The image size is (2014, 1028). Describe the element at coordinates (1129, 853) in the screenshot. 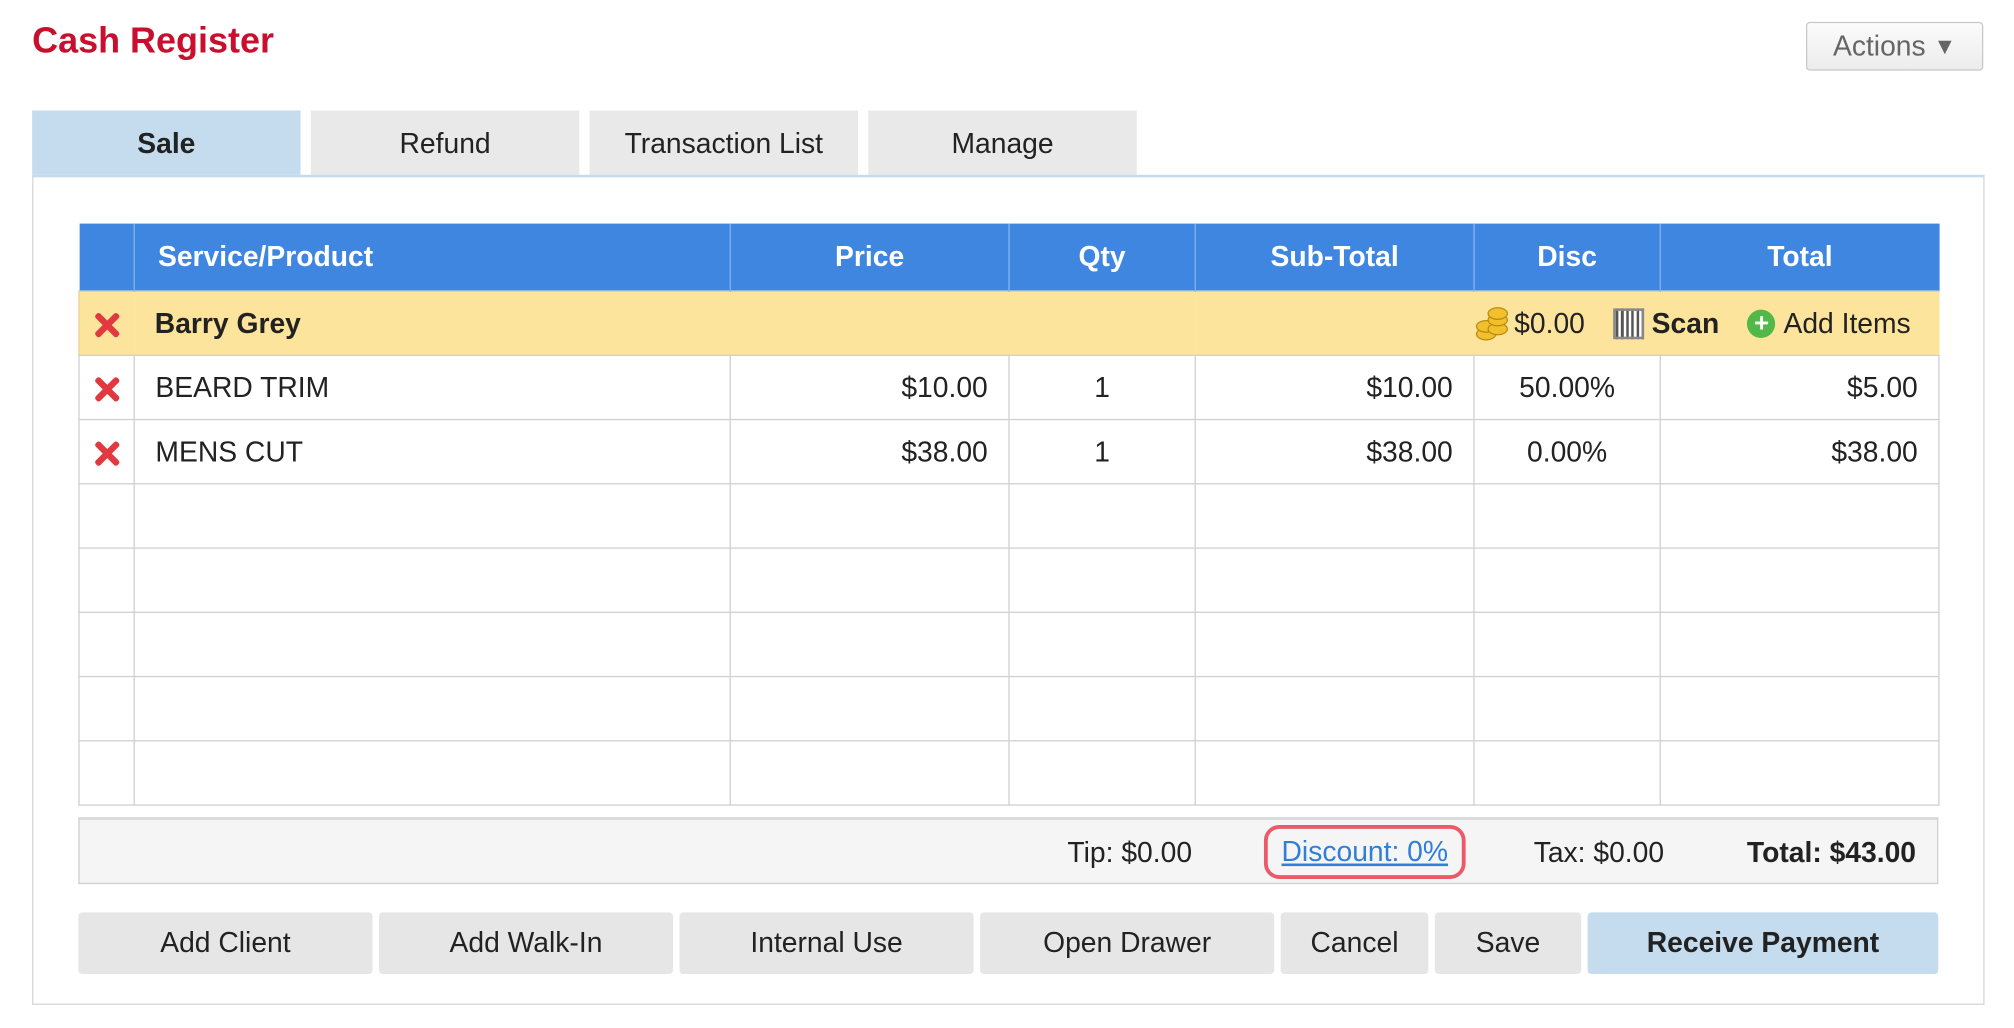

I see `tip-amount: Tip: $0.00` at that location.